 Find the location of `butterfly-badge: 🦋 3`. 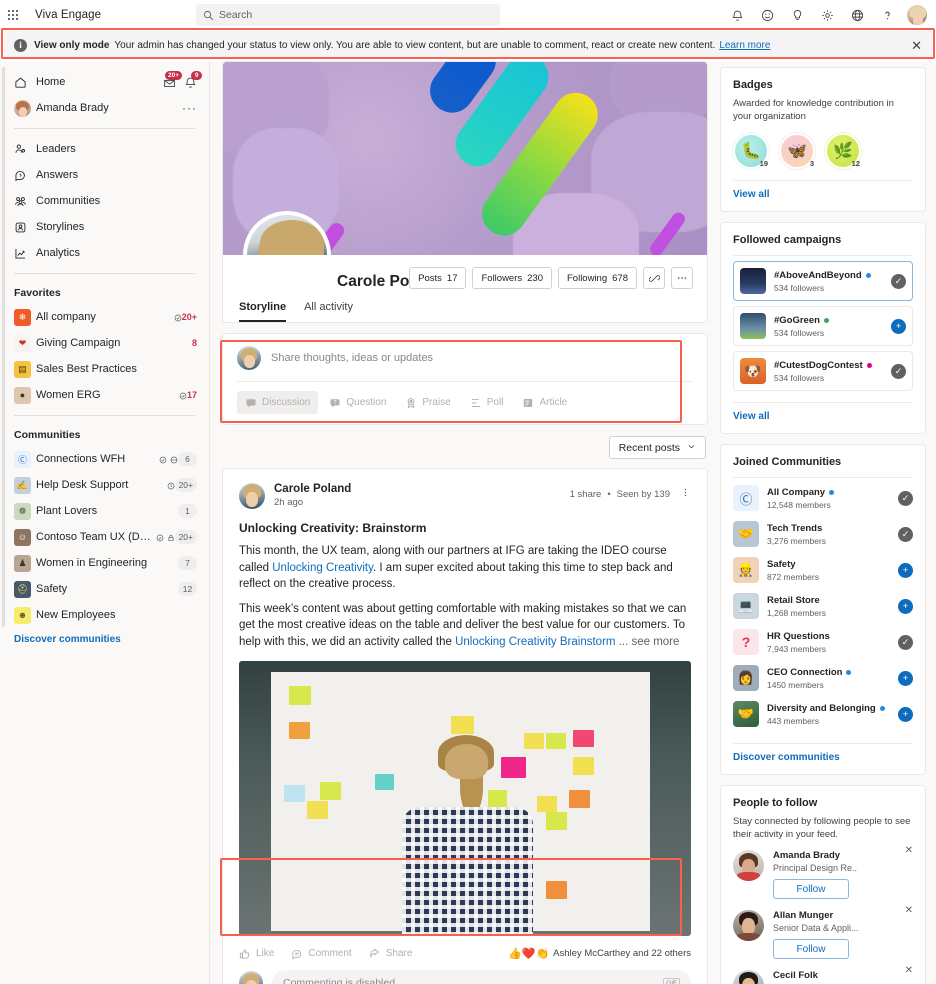

butterfly-badge: 🦋 3 is located at coordinates (797, 151).